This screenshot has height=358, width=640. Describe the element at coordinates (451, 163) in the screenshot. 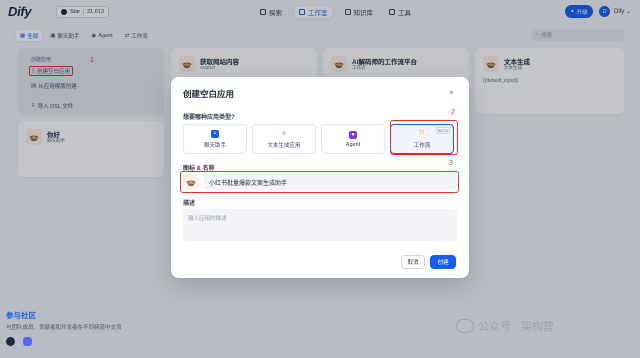

I see `annotation-3: 3` at that location.